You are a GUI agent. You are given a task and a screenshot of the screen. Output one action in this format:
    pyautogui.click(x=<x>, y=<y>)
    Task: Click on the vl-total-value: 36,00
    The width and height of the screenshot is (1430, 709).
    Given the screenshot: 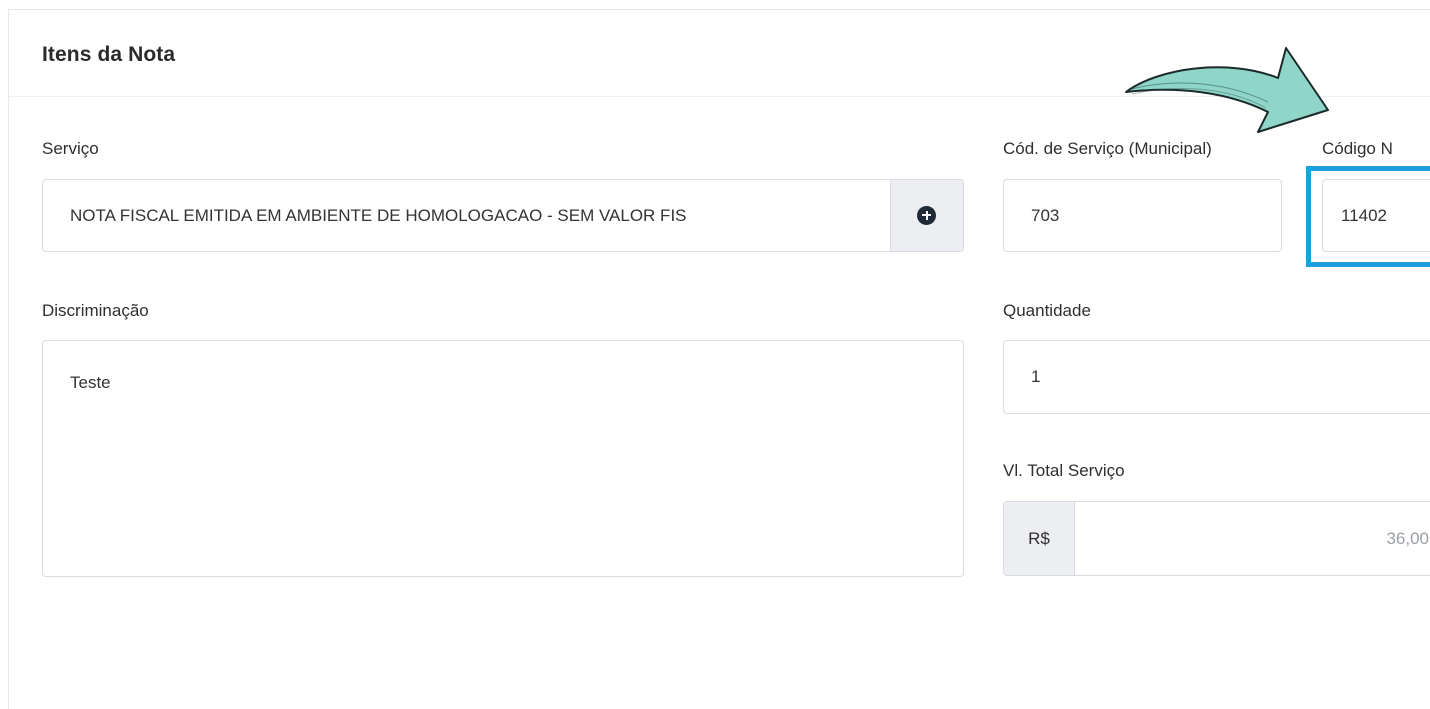 What is the action you would take?
    pyautogui.click(x=1407, y=538)
    